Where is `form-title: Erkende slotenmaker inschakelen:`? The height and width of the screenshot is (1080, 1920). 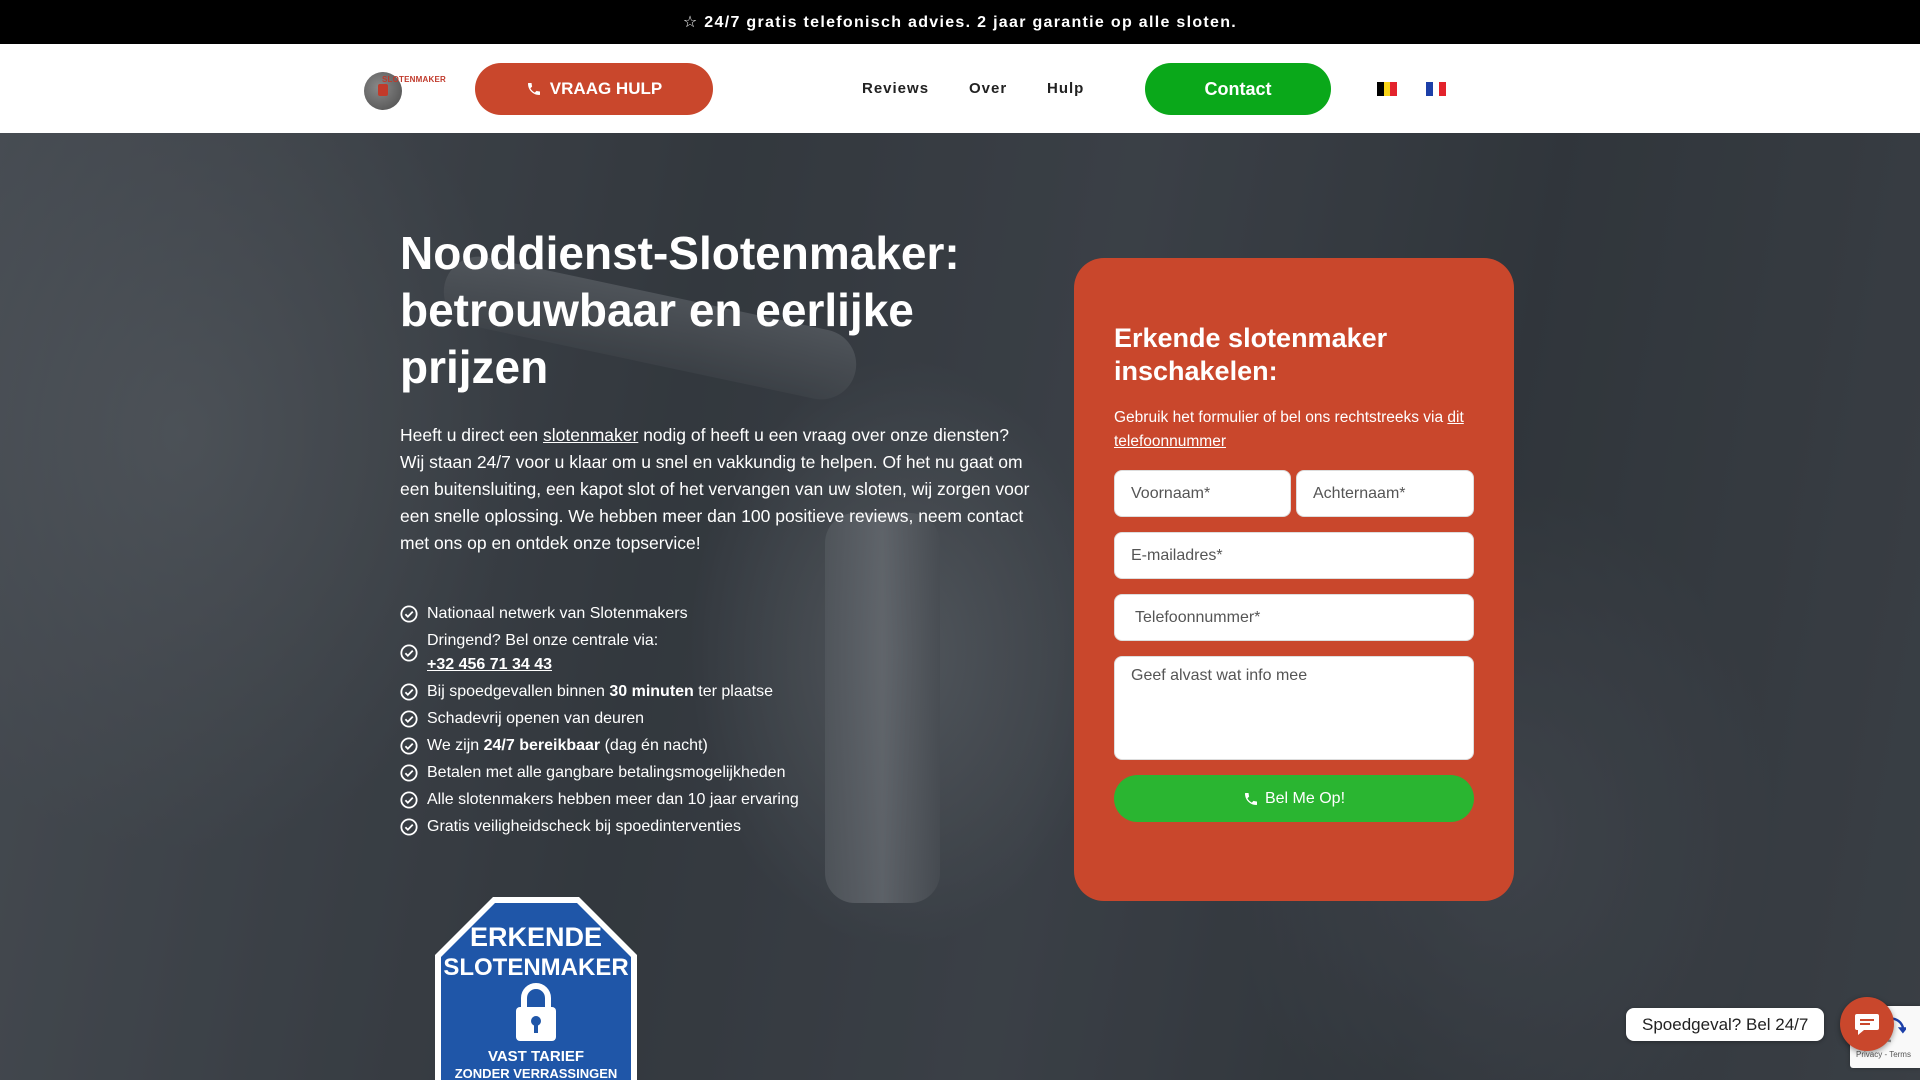 form-title: Erkende slotenmaker inschakelen: is located at coordinates (1251, 354).